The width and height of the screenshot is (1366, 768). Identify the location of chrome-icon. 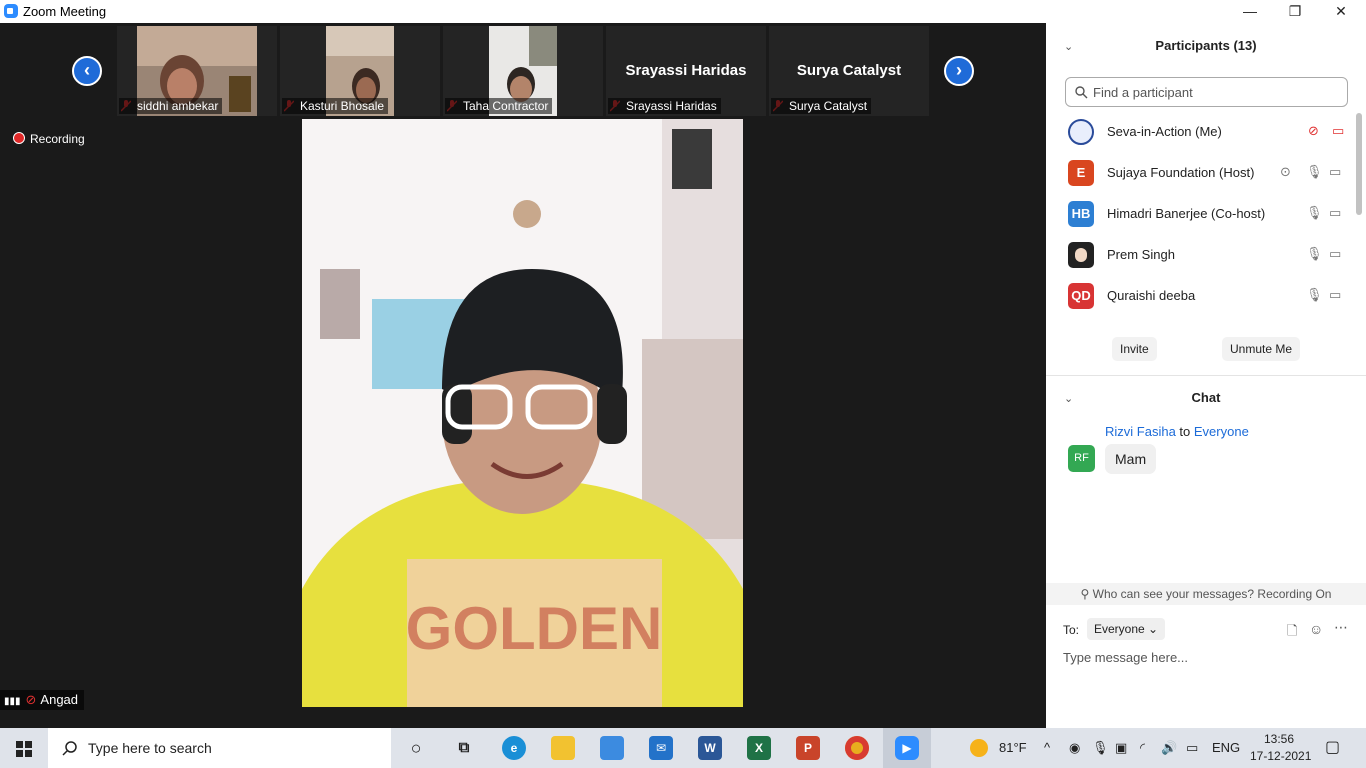
(857, 748).